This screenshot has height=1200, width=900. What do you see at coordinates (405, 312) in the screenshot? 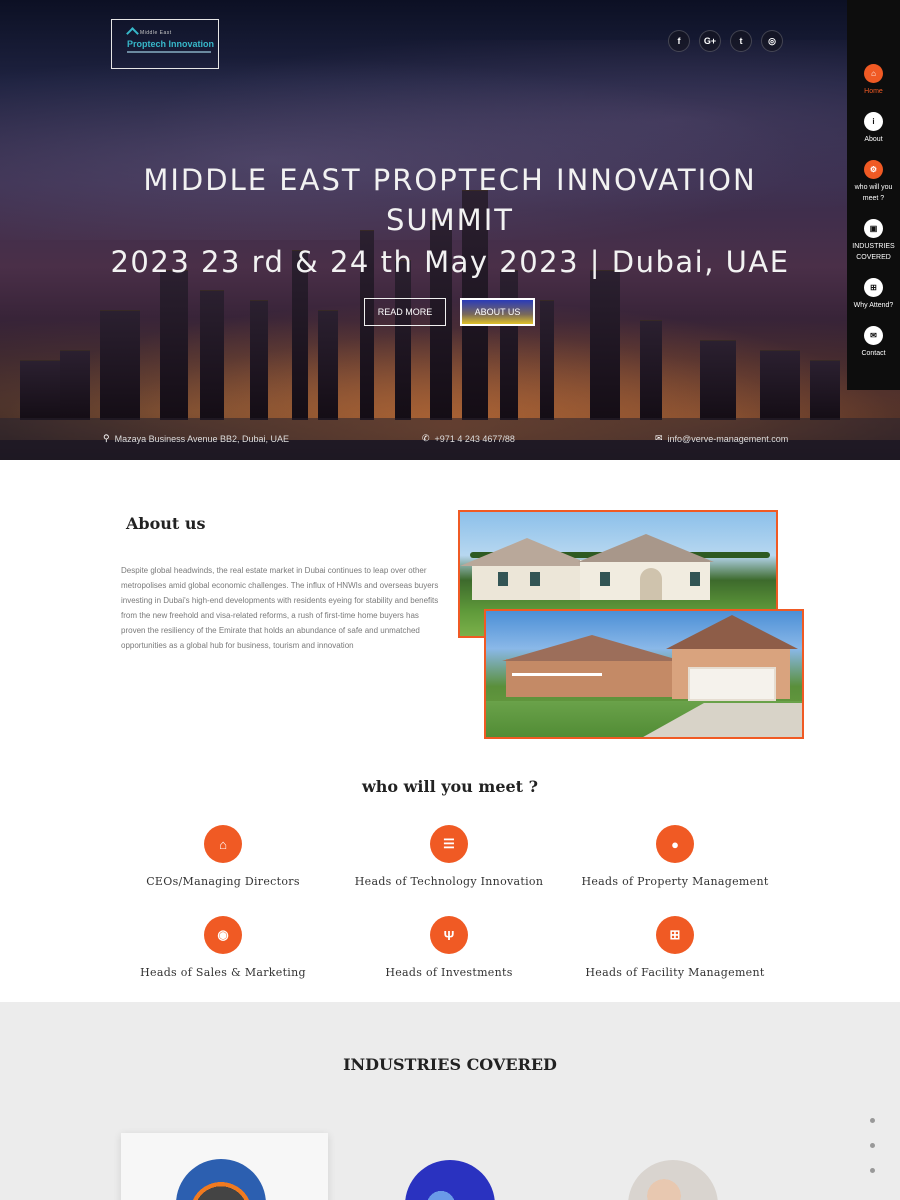
I see `read-more-button: READ MORE` at bounding box center [405, 312].